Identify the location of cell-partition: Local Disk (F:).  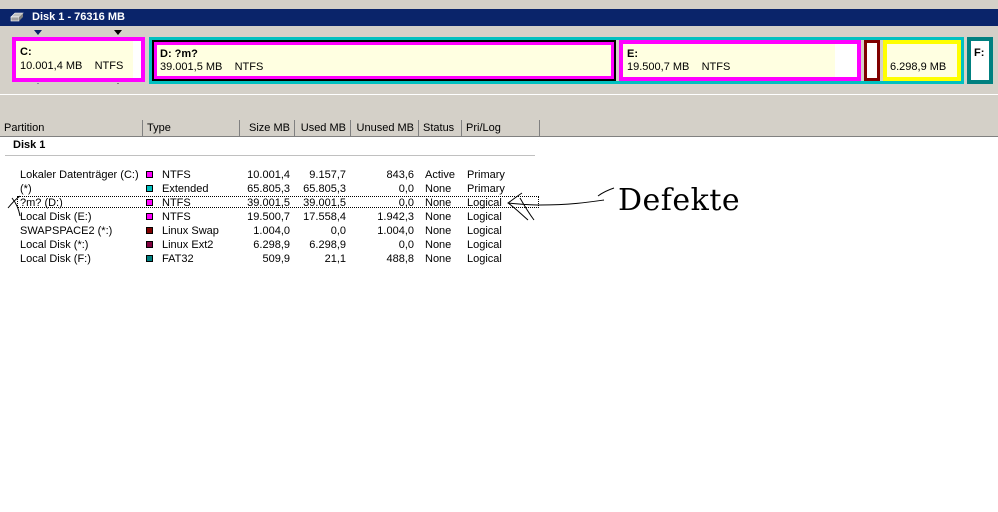
(55, 259).